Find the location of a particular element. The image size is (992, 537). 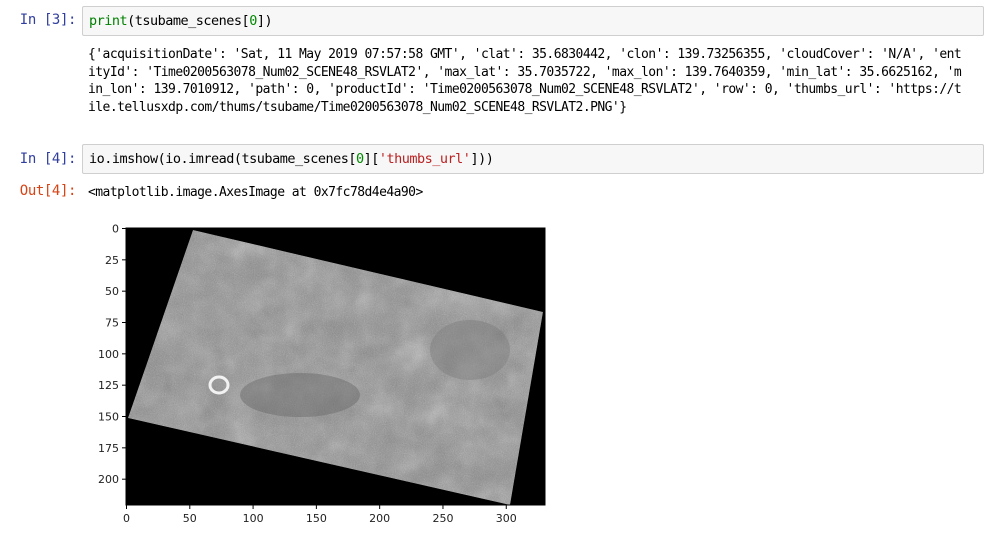

x-tick-label: 150 is located at coordinates (316, 518).